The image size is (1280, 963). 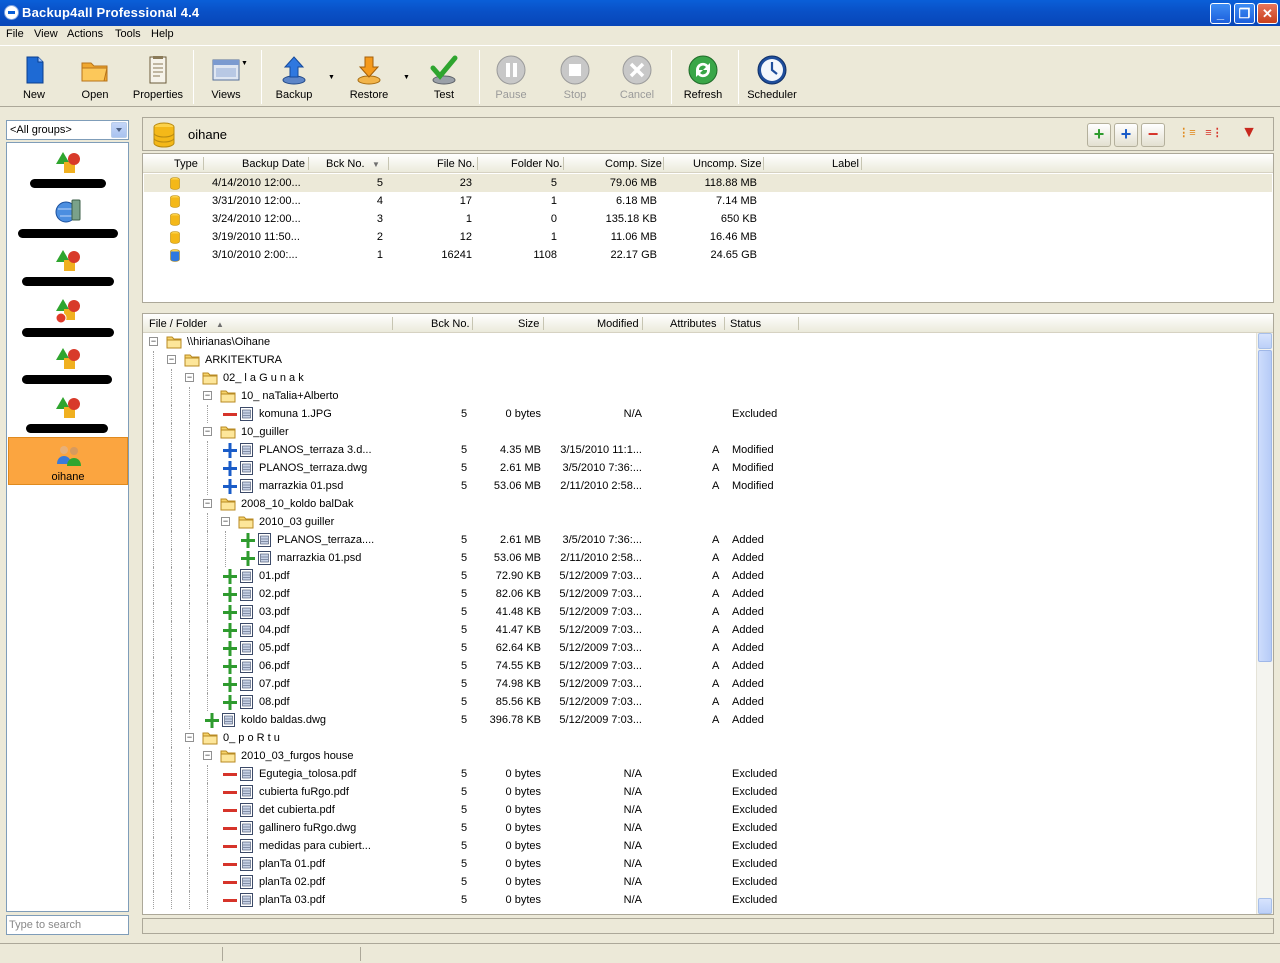 I want to click on tree-file-row: 05.pdf 5 62.64 KB 5/12/2009 7:03... A Added, so click(x=699, y=648).